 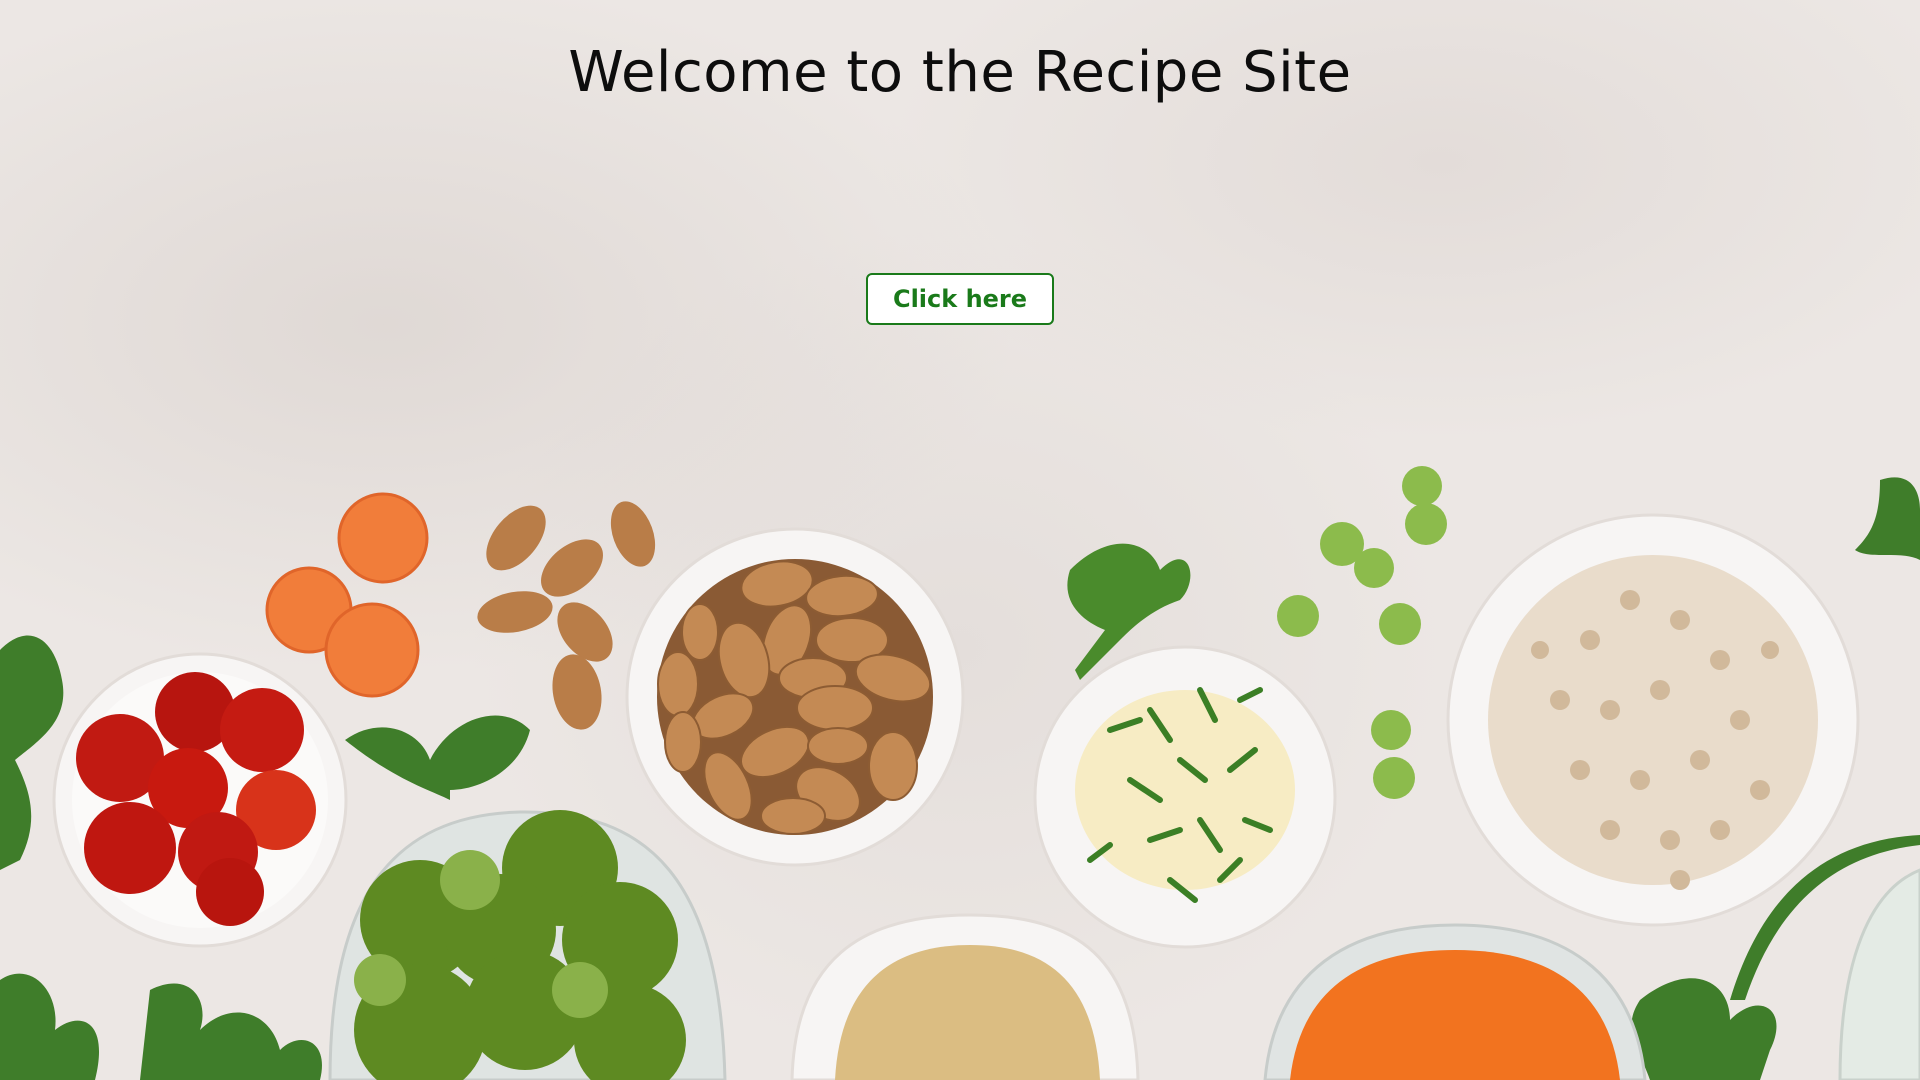 I want to click on ground-spice-bowl, so click(x=965, y=996).